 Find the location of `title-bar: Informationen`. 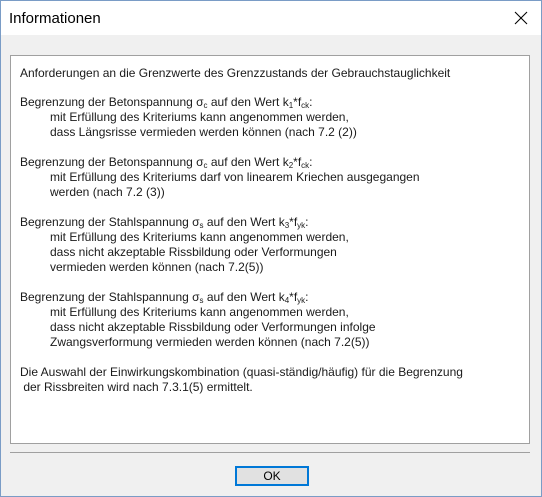

title-bar: Informationen is located at coordinates (271, 18).